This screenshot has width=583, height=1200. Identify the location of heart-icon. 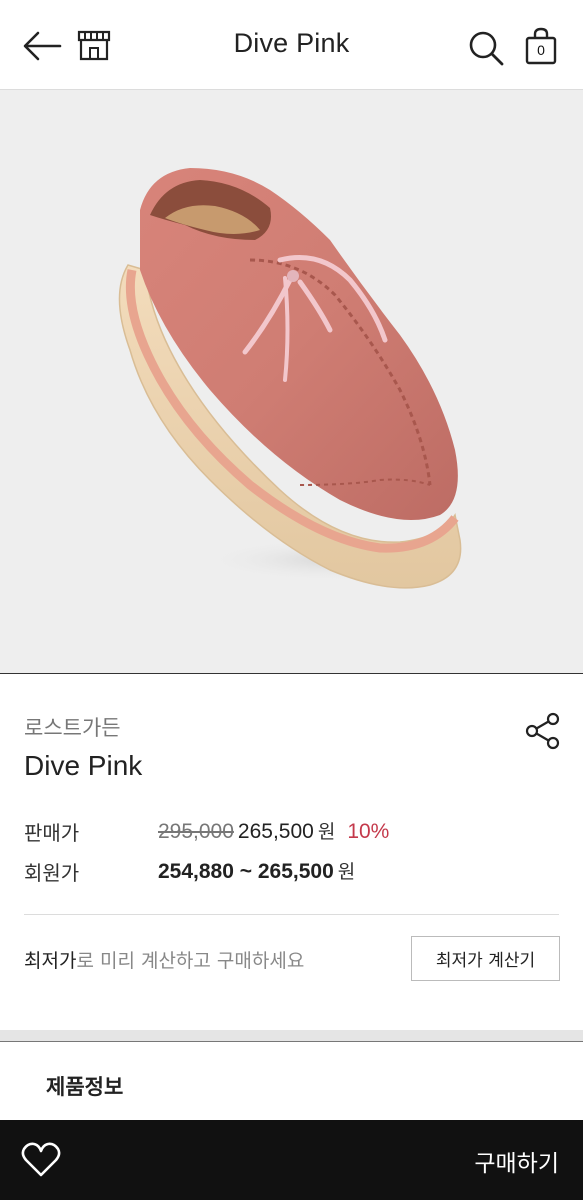
(41, 1160).